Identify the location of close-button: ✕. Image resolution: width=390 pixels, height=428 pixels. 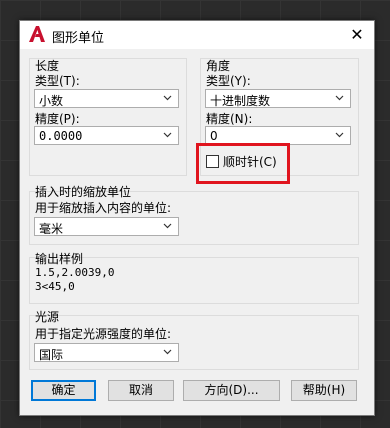
(357, 35).